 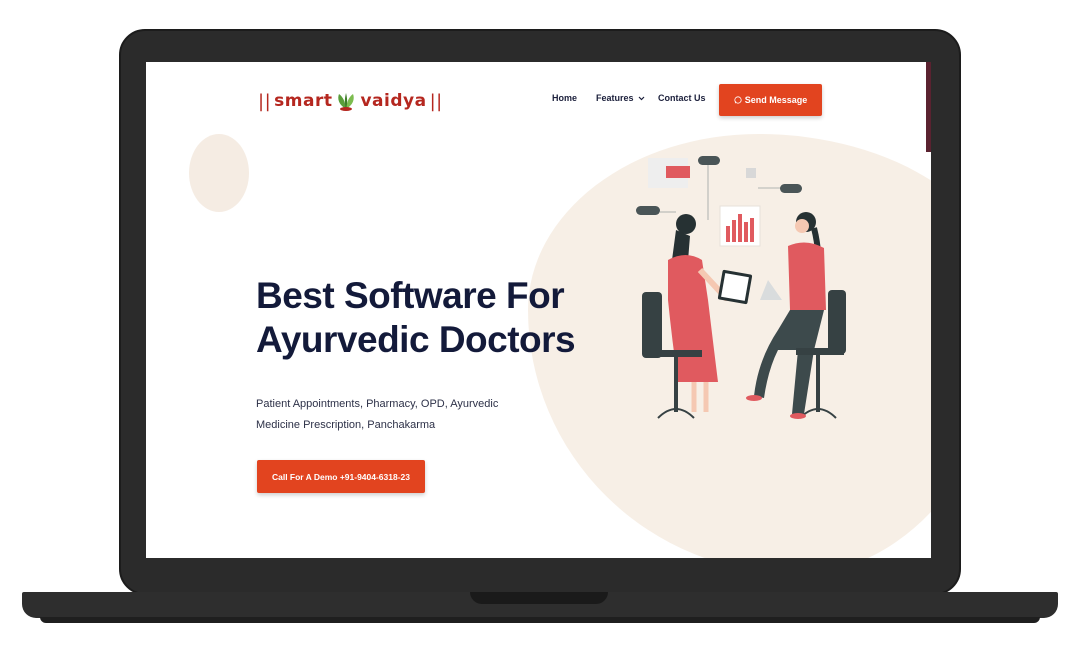 I want to click on scrollbar, so click(x=928, y=107).